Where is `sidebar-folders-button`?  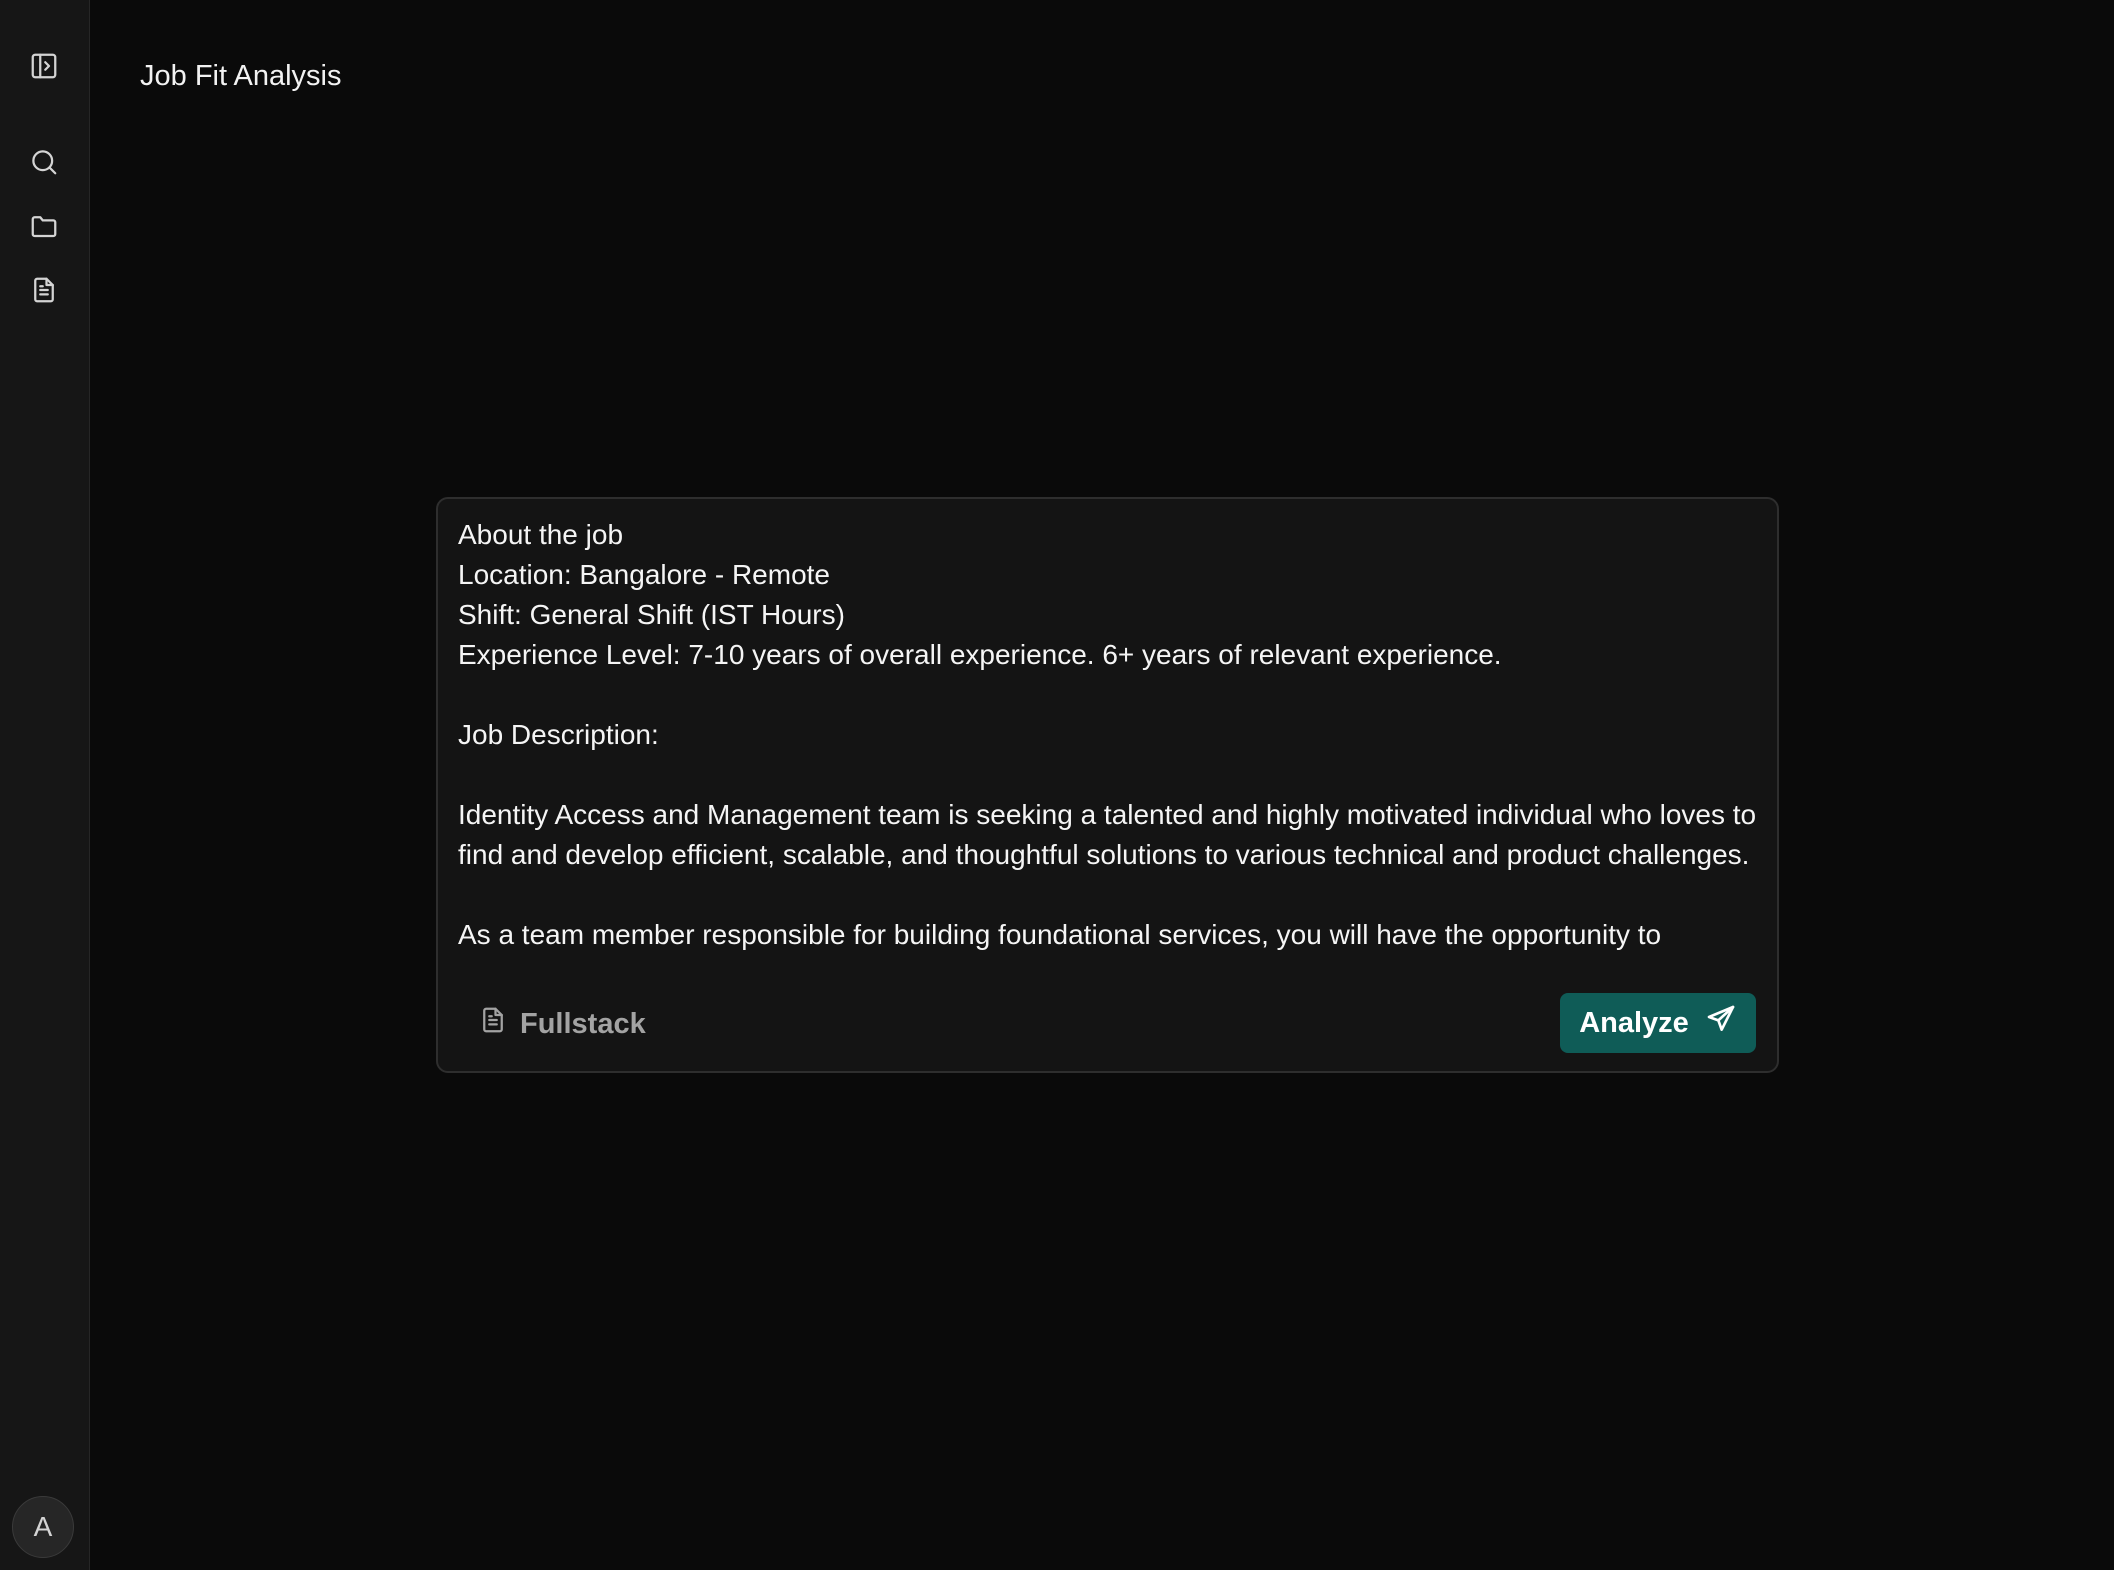 sidebar-folders-button is located at coordinates (44, 228).